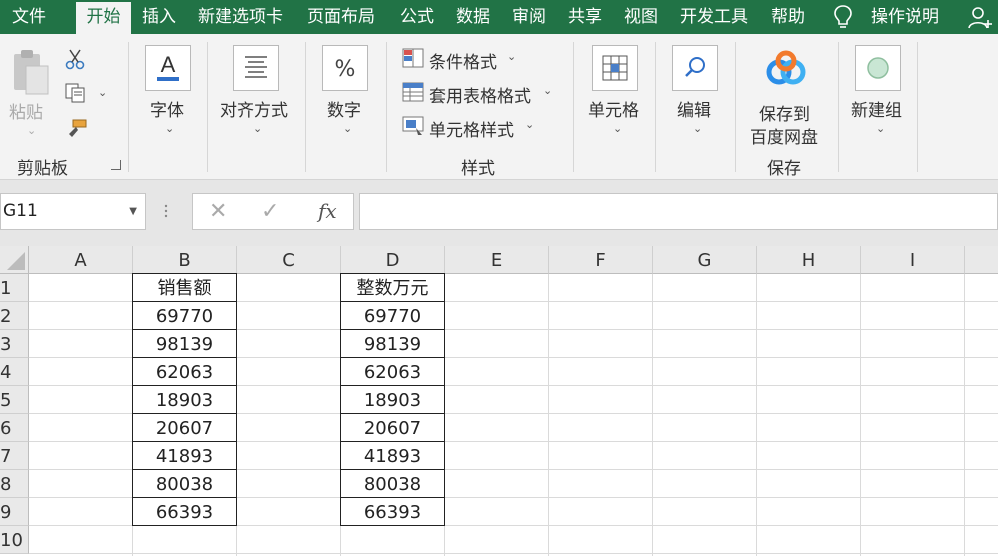  Describe the element at coordinates (169, 128) in the screenshot. I see `font-caret: ⌄` at that location.